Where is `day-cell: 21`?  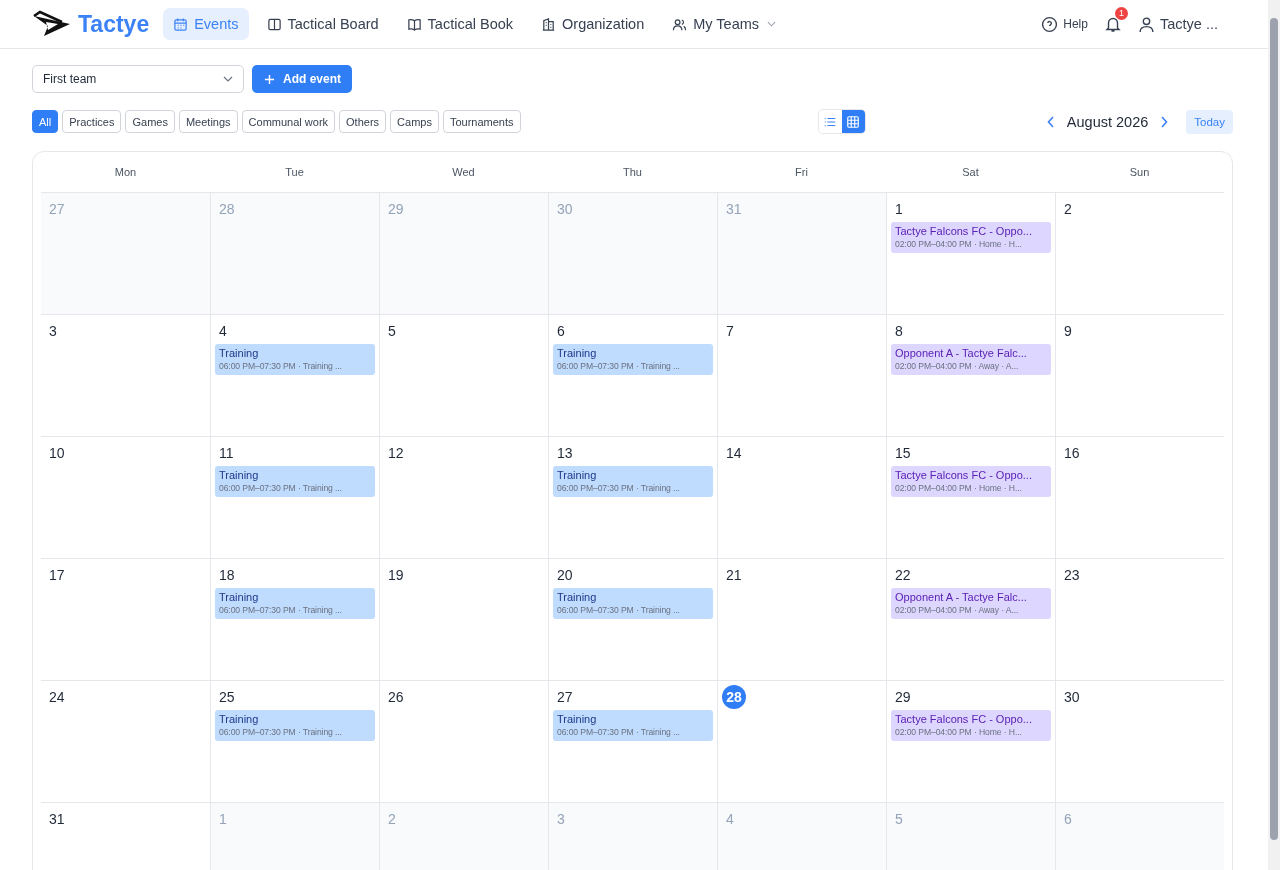 day-cell: 21 is located at coordinates (801, 619).